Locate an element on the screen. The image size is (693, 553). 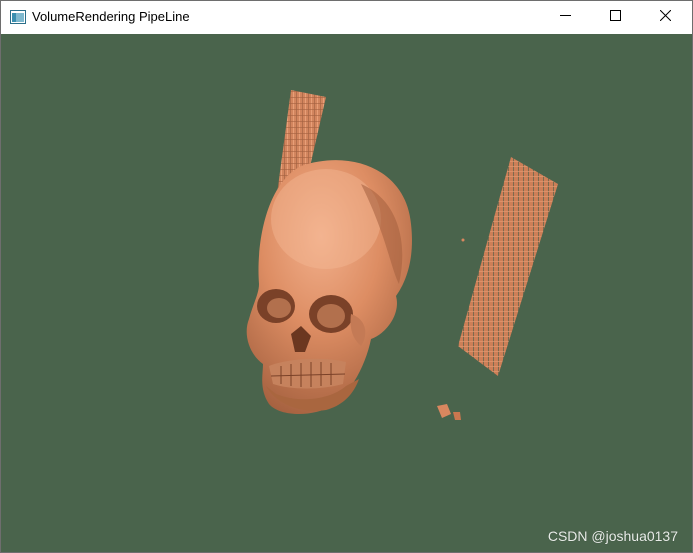
close-button is located at coordinates (665, 17).